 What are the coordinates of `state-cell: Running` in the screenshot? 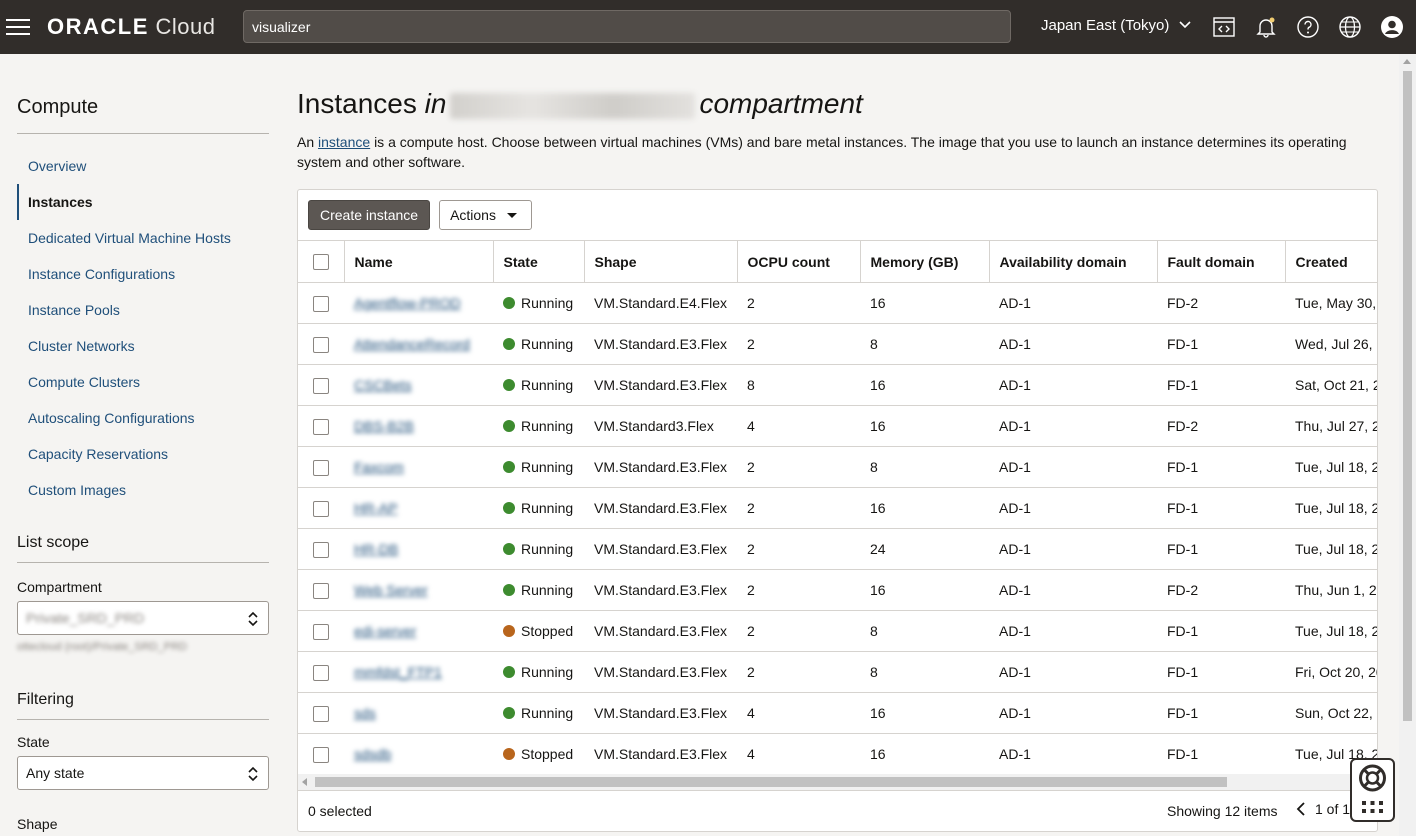 It's located at (538, 508).